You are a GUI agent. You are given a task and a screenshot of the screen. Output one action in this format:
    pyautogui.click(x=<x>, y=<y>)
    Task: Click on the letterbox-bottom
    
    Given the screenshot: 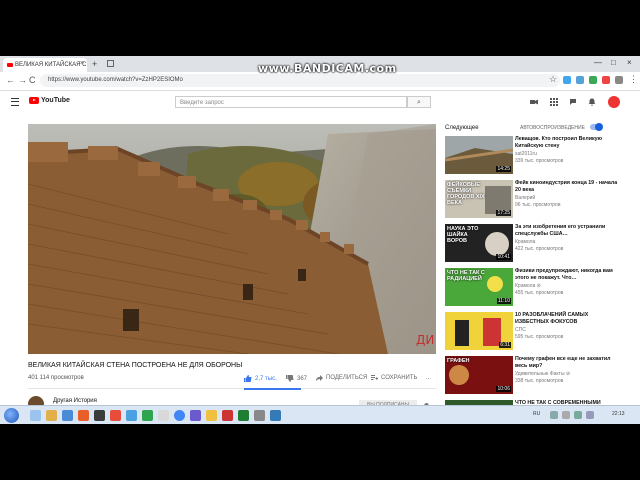 What is the action you would take?
    pyautogui.click(x=320, y=452)
    